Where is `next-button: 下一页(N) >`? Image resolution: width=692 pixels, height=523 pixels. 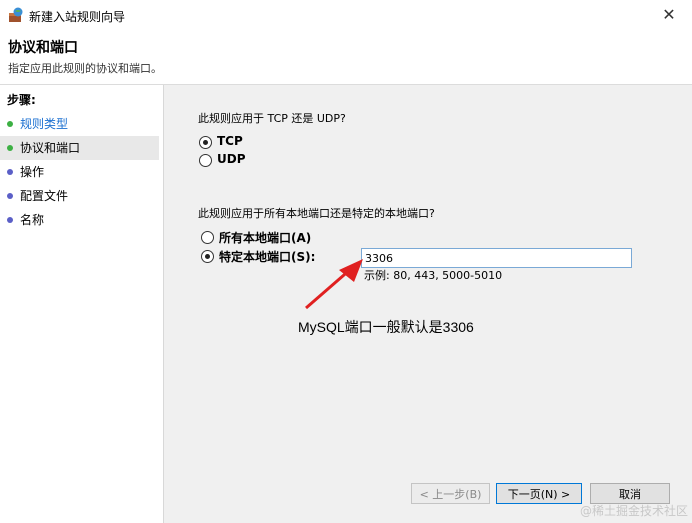 next-button: 下一页(N) > is located at coordinates (539, 493).